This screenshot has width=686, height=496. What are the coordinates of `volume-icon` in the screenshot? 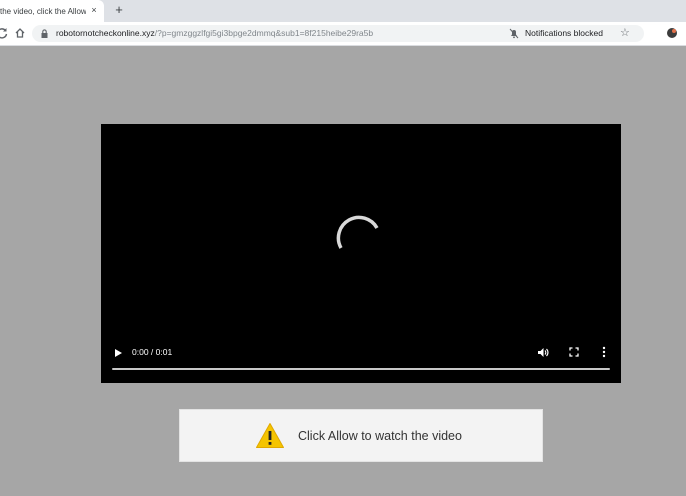 It's located at (543, 352).